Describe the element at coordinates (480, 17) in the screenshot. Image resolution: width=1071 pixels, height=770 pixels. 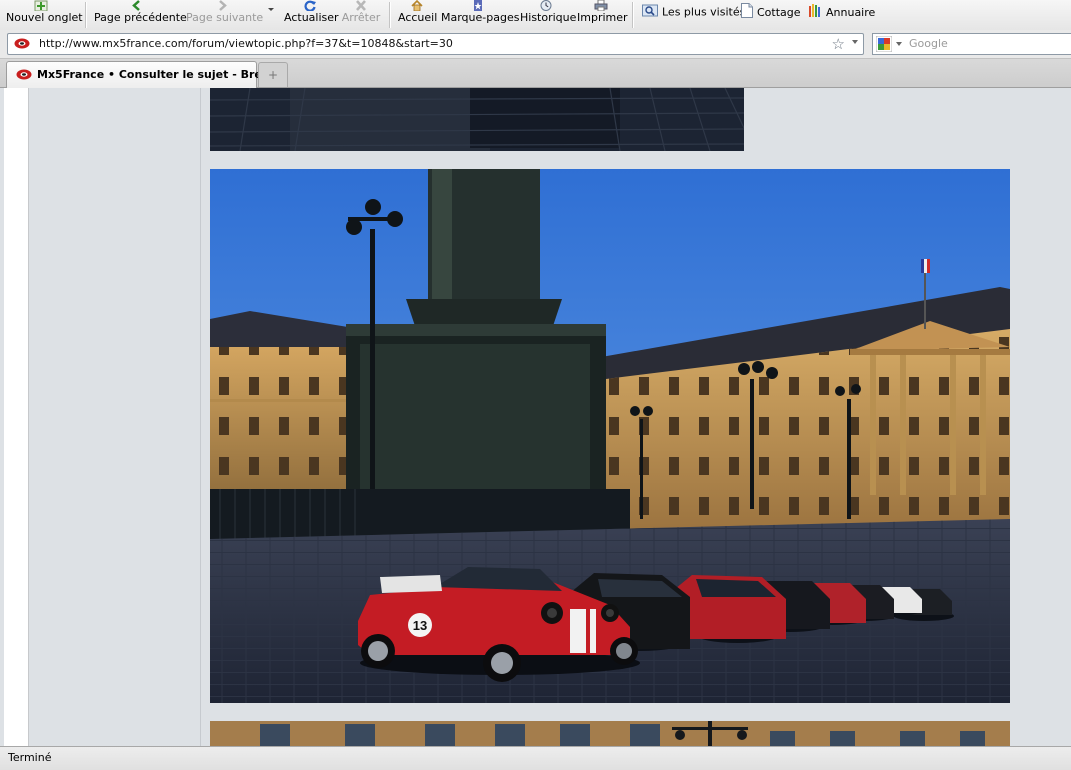
I see `bookmarks-label: Marque-pages` at that location.